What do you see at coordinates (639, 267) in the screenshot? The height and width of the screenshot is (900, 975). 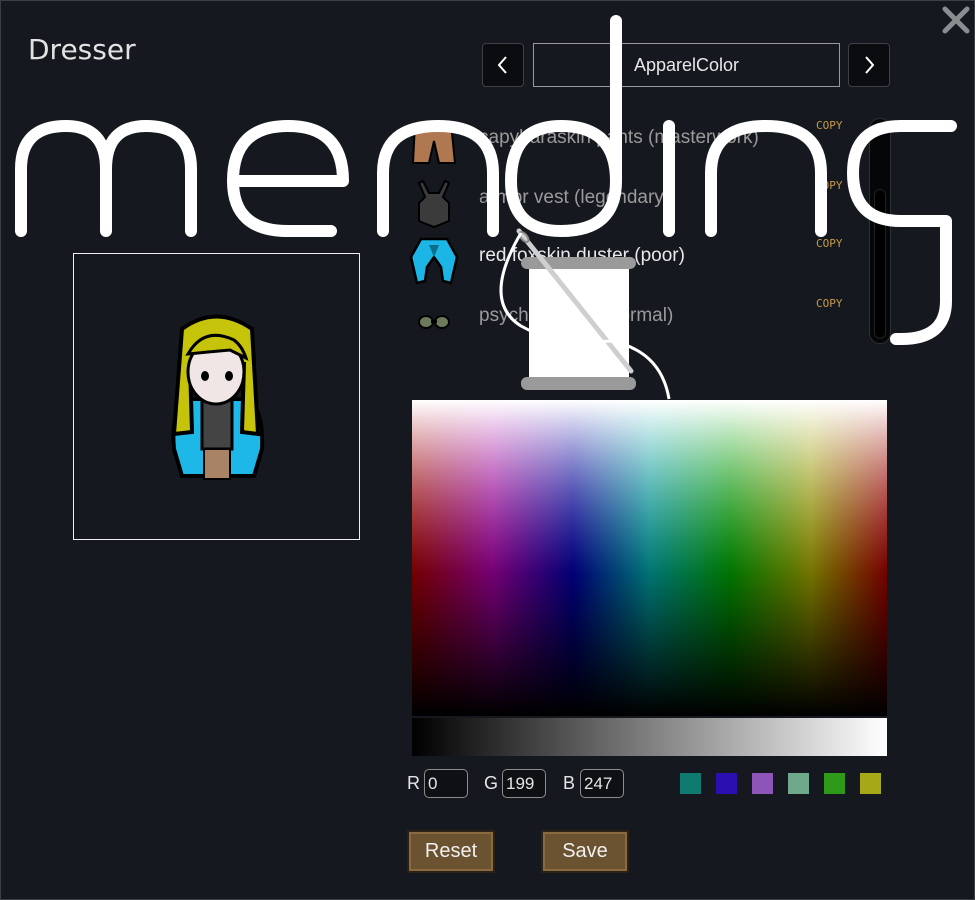 I see `apparel-item-duster: red foxskin duster (poor) COPY` at bounding box center [639, 267].